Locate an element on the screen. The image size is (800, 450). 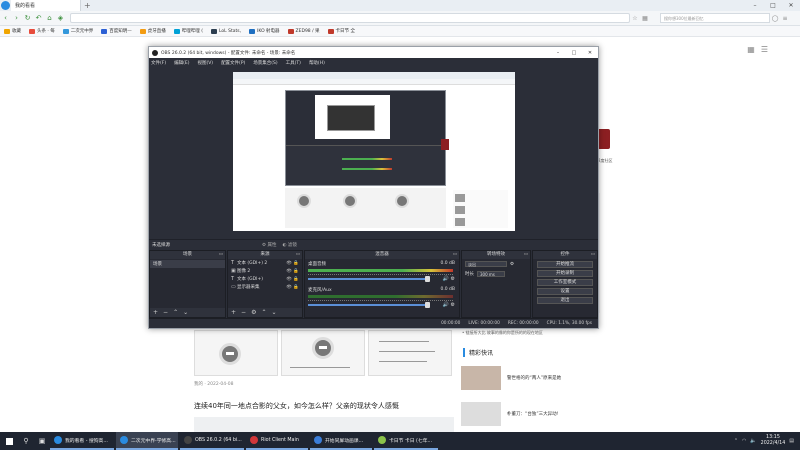
obs-minimize-icon: – is located at coordinates (558, 53).